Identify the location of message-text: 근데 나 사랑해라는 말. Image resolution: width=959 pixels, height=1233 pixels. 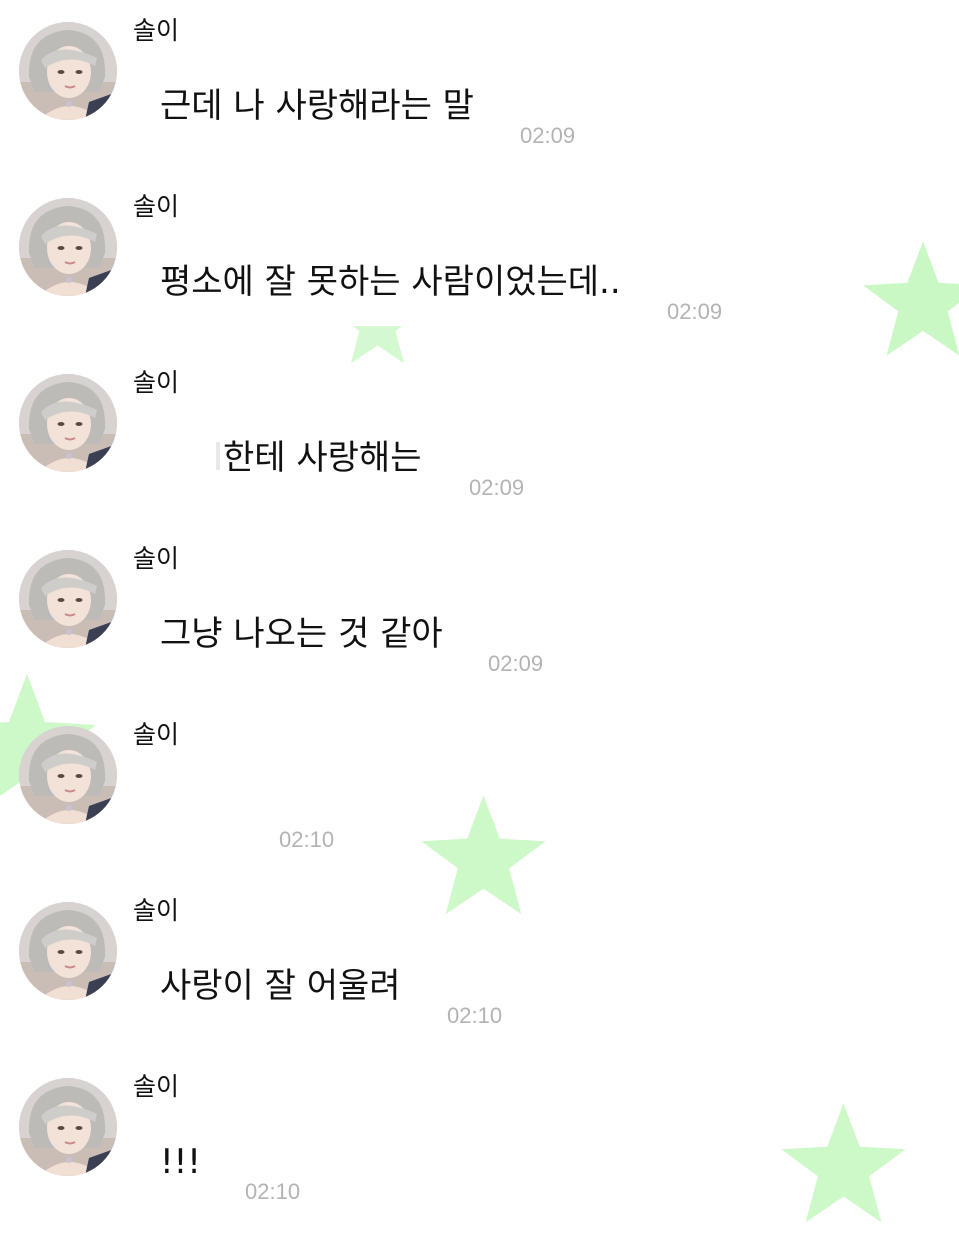
(317, 106).